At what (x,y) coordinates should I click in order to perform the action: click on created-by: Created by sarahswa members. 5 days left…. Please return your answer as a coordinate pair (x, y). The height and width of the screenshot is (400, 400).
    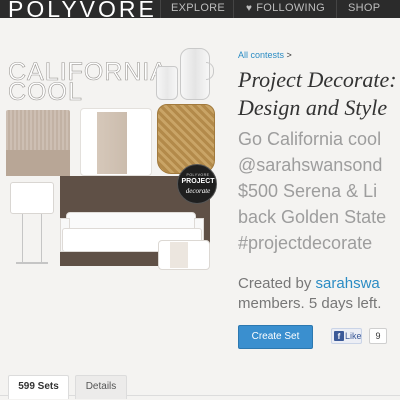
    Looking at the image, I should click on (319, 294).